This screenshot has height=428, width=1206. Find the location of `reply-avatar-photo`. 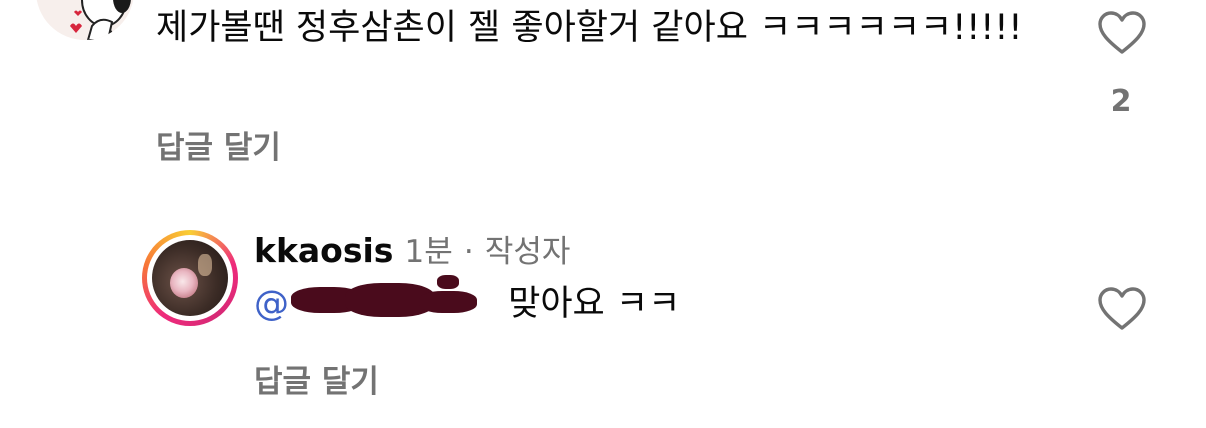

reply-avatar-photo is located at coordinates (190, 278).